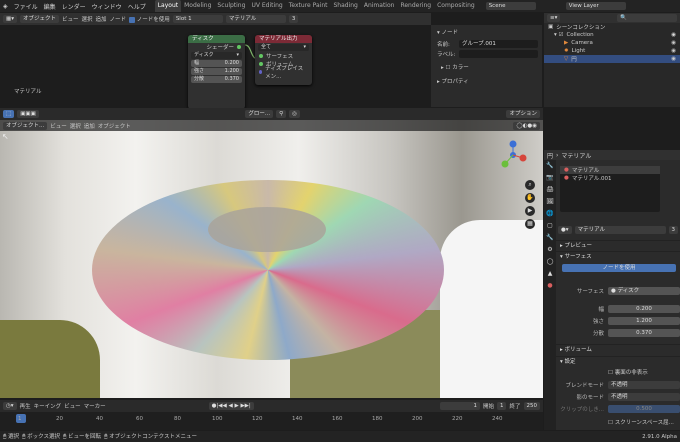 This screenshot has width=680, height=442. Describe the element at coordinates (10, 19) in the screenshot. I see `editor-type-icon: ▦▾` at that location.